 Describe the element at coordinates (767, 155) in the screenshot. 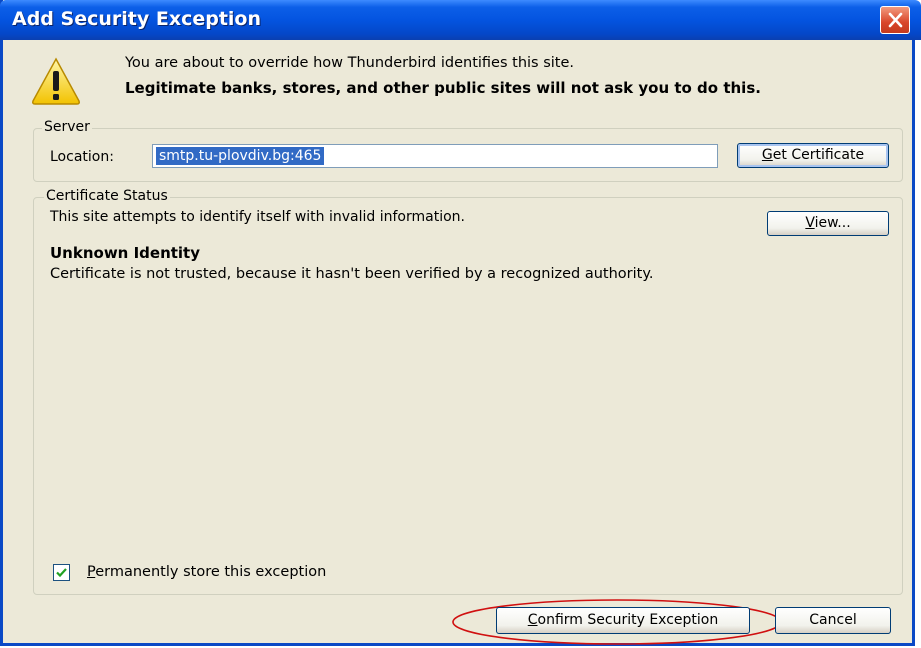

I see `get-certificate-accesskey: G` at that location.